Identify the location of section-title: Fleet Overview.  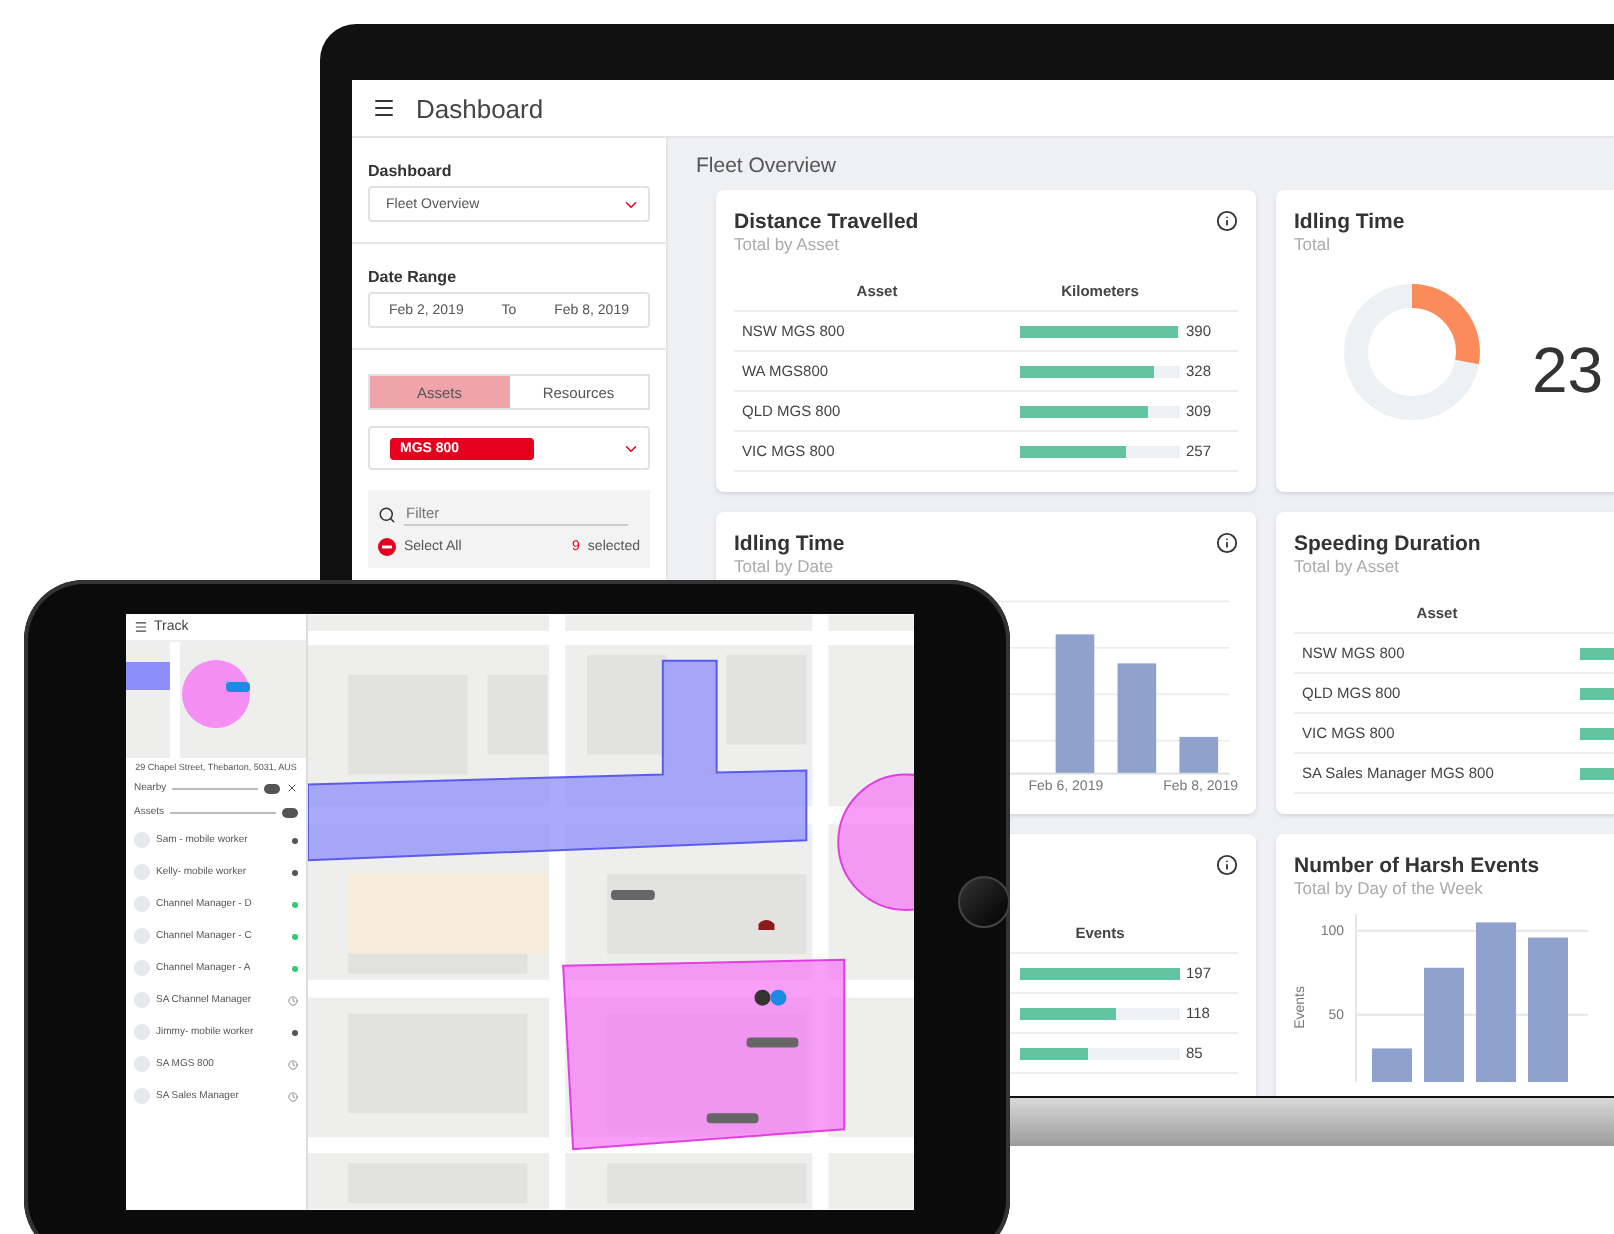
(767, 166).